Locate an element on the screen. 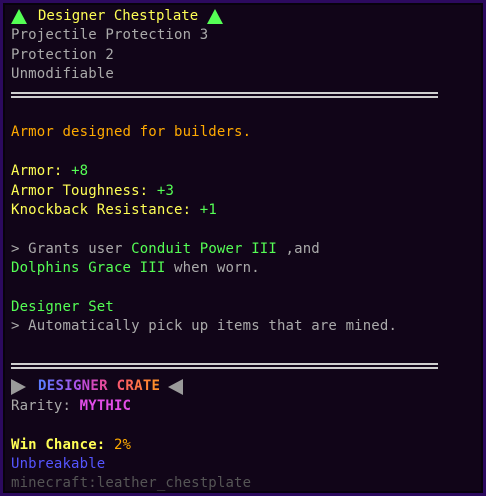 Image resolution: width=486 pixels, height=496 pixels. crate-name: DESIGNER CRATE is located at coordinates (99, 386).